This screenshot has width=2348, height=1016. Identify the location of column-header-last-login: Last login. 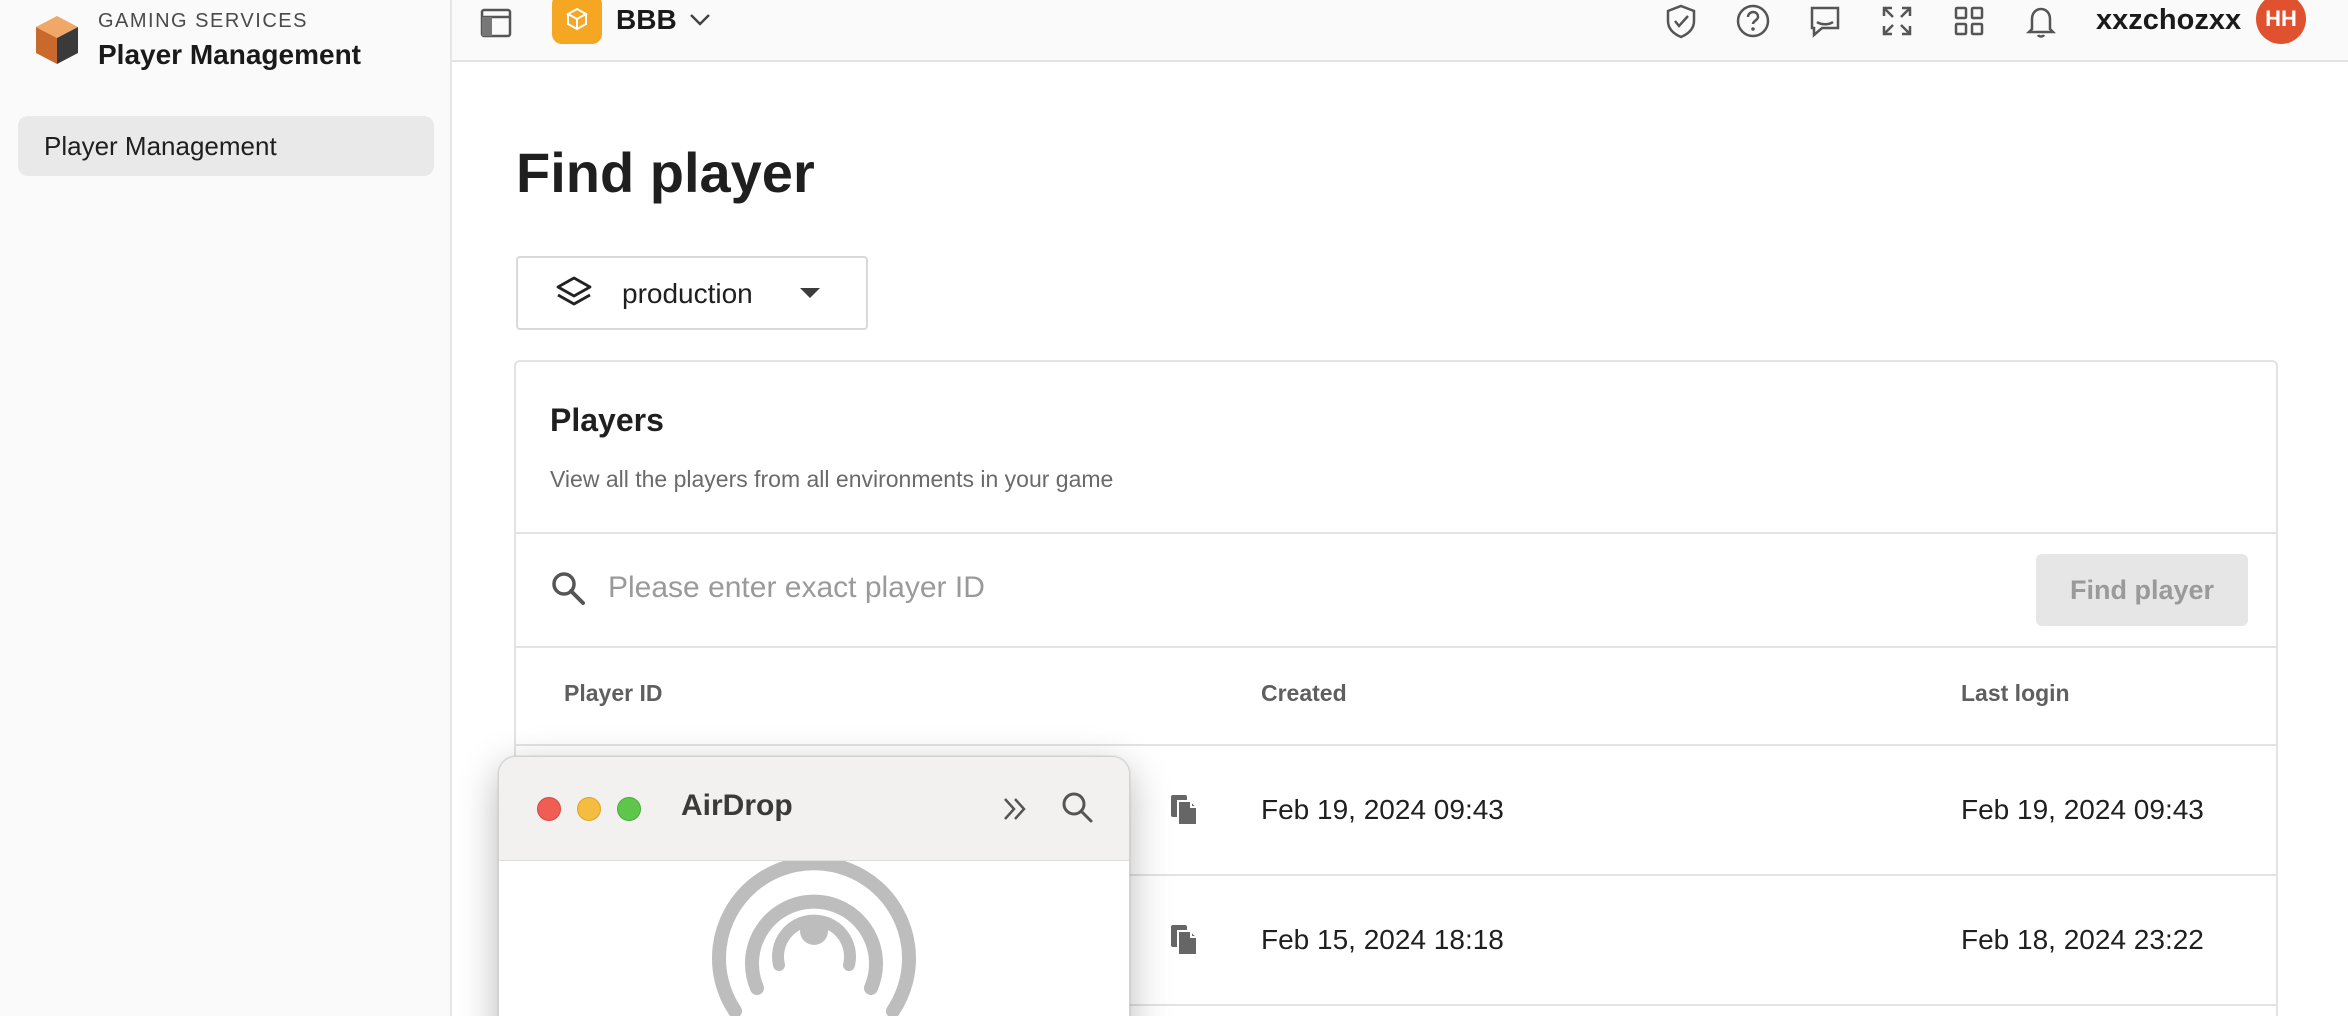
(2015, 693).